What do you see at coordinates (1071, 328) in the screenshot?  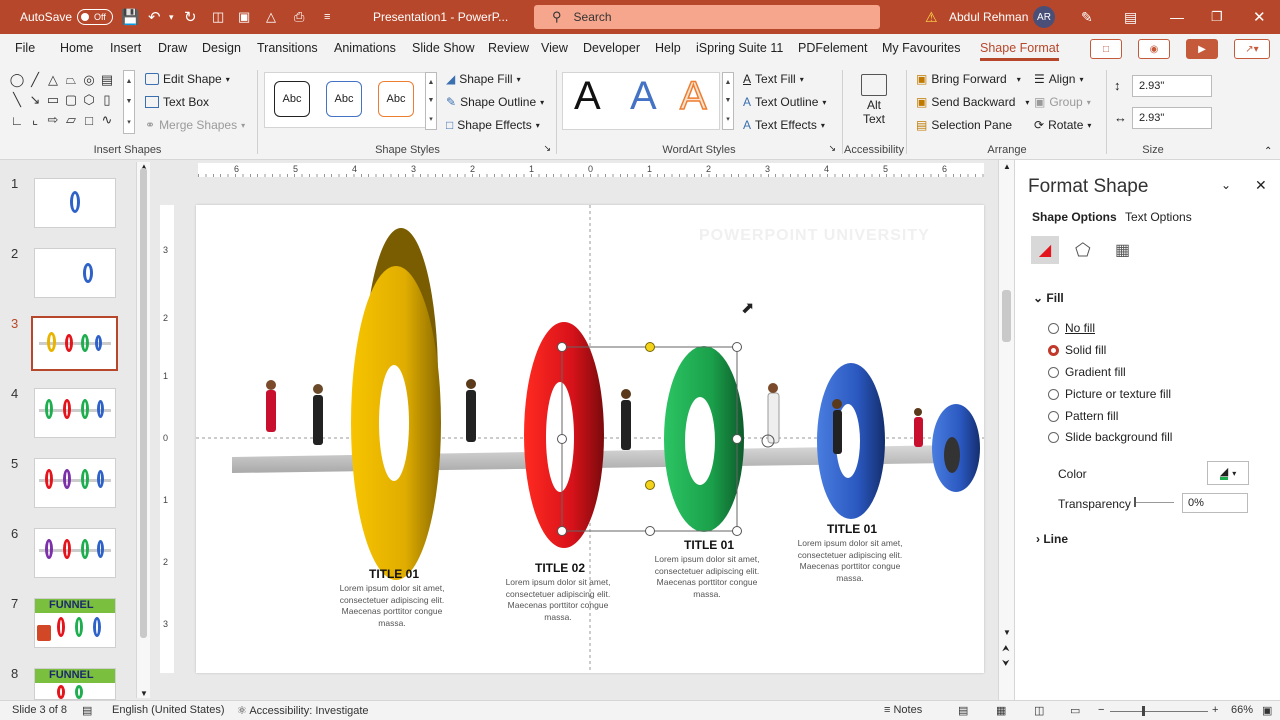 I see `radio-no-fill: No fill` at bounding box center [1071, 328].